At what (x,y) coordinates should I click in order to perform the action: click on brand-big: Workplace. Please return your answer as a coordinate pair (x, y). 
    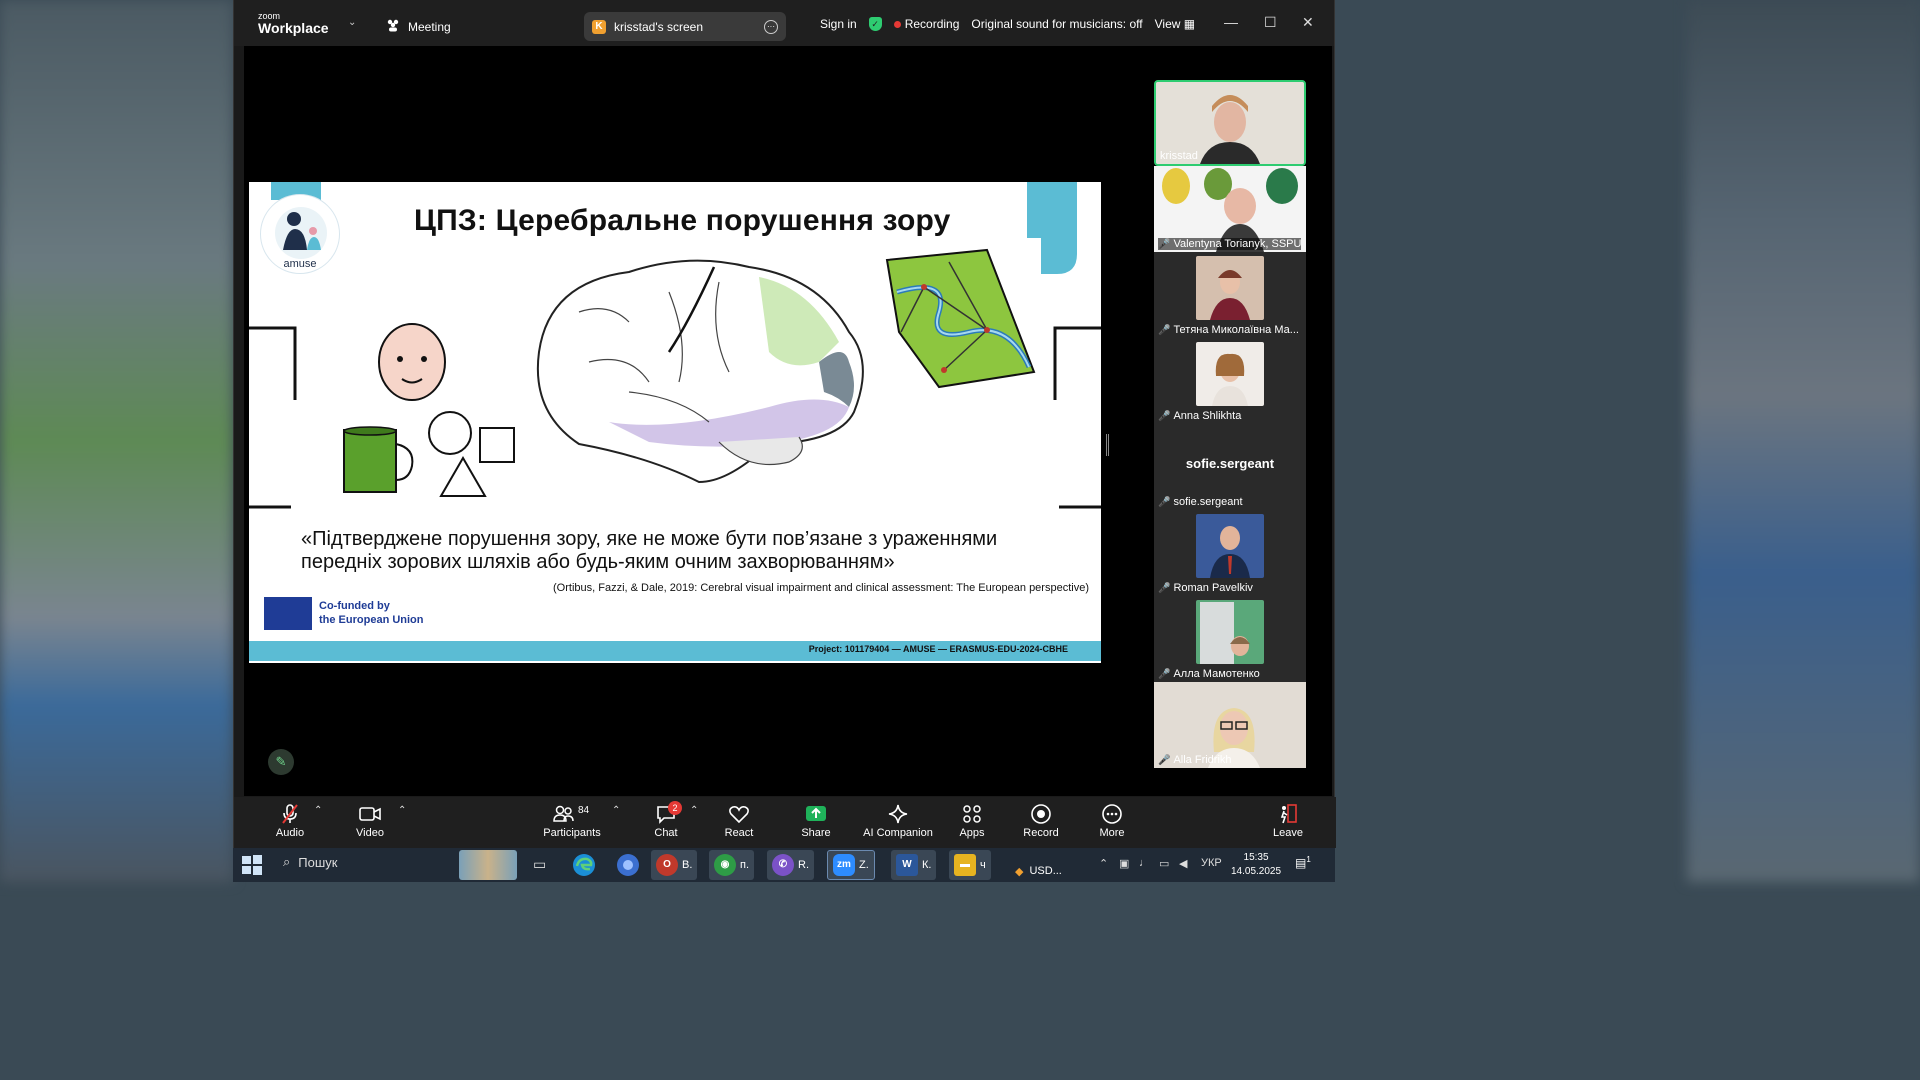
    Looking at the image, I should click on (293, 28).